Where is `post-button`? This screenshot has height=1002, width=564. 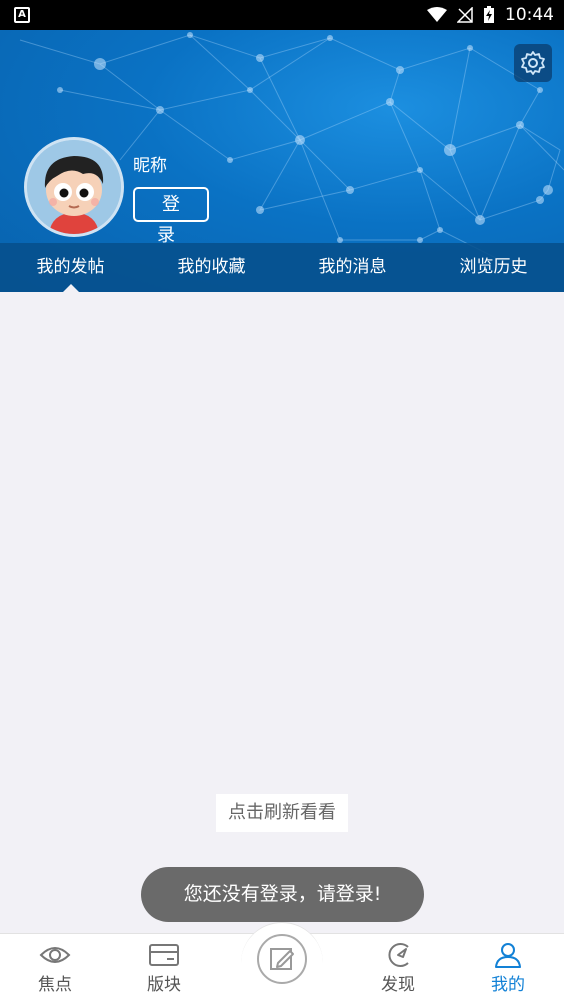 post-button is located at coordinates (282, 962).